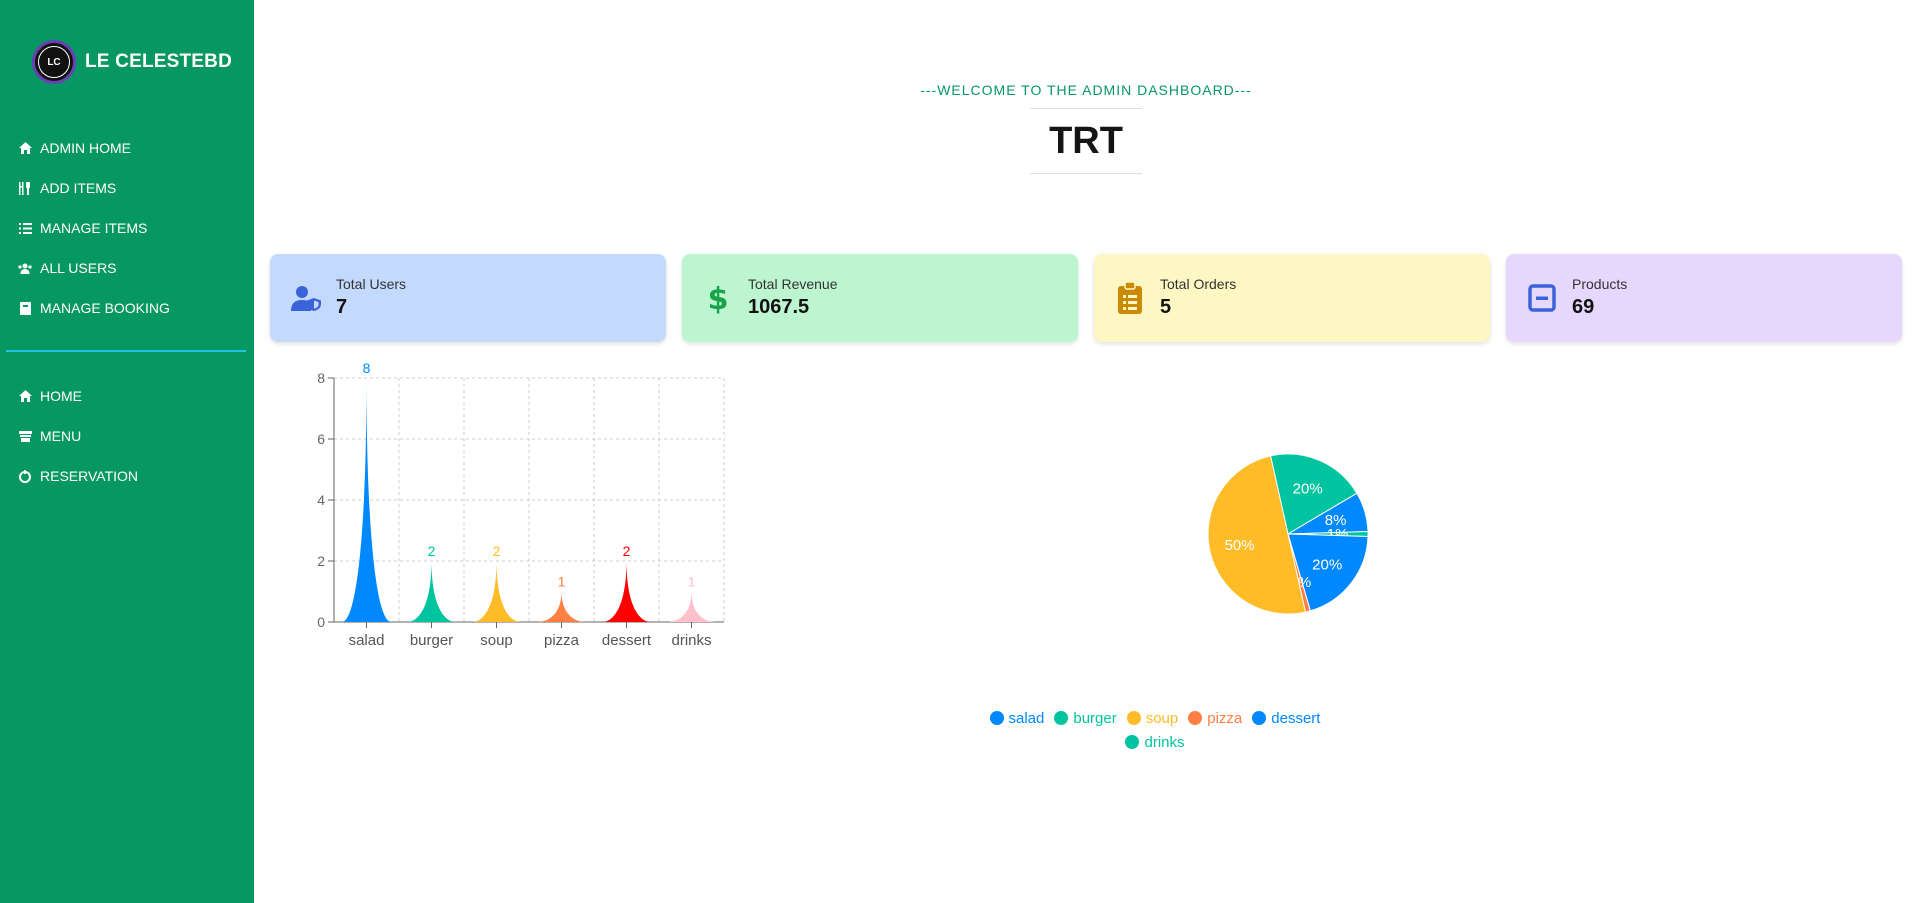 The image size is (1918, 903). What do you see at coordinates (1542, 298) in the screenshot?
I see `minus-square-icon` at bounding box center [1542, 298].